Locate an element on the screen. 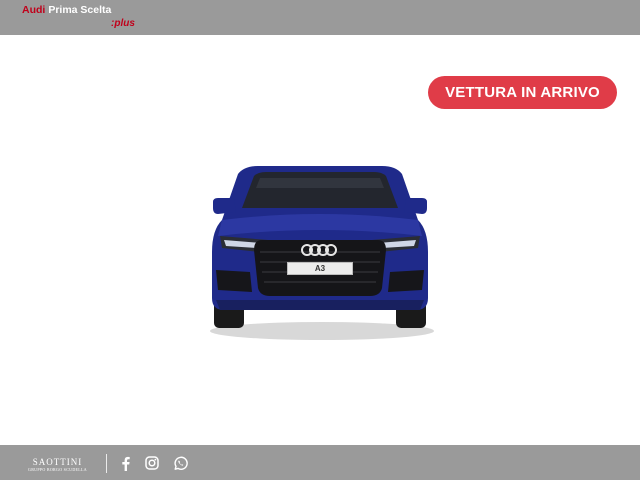  facebook-icon is located at coordinates (125, 463).